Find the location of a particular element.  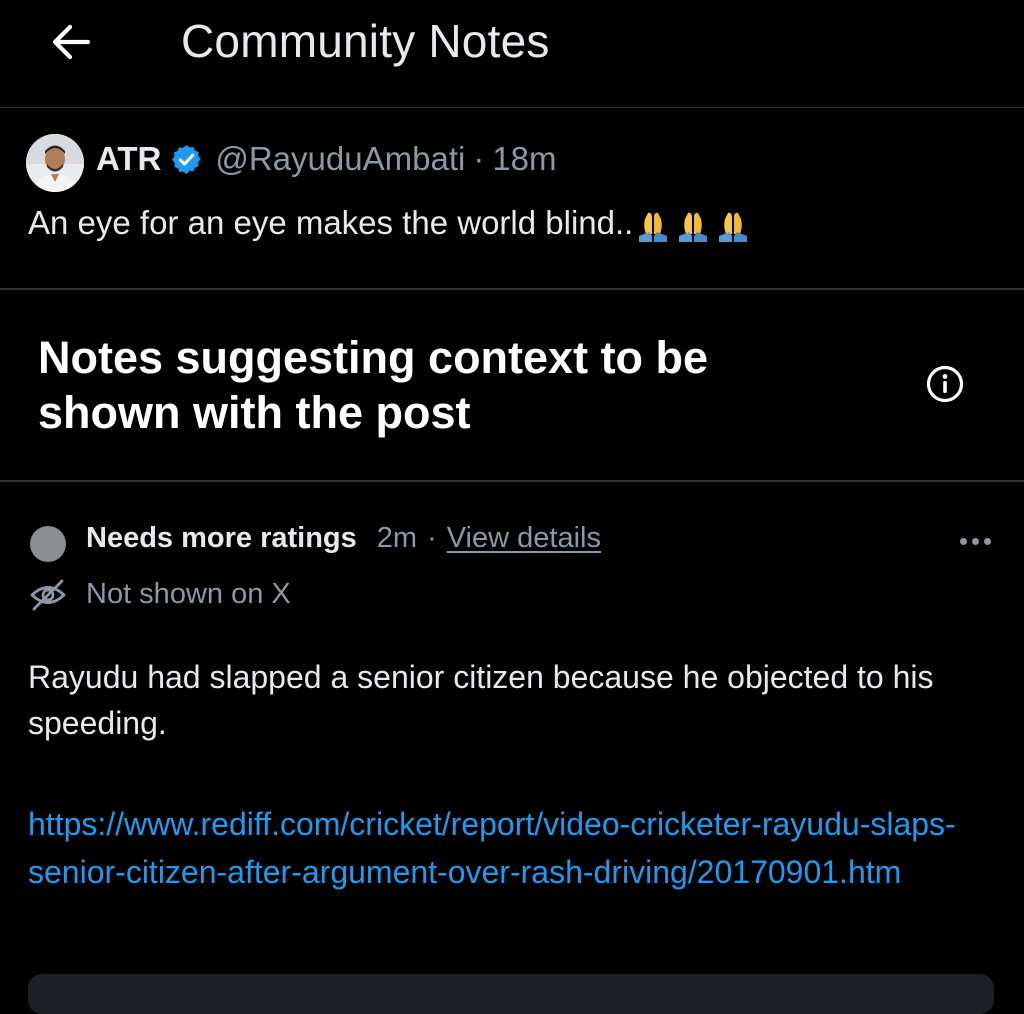

rating-card is located at coordinates (511, 994).